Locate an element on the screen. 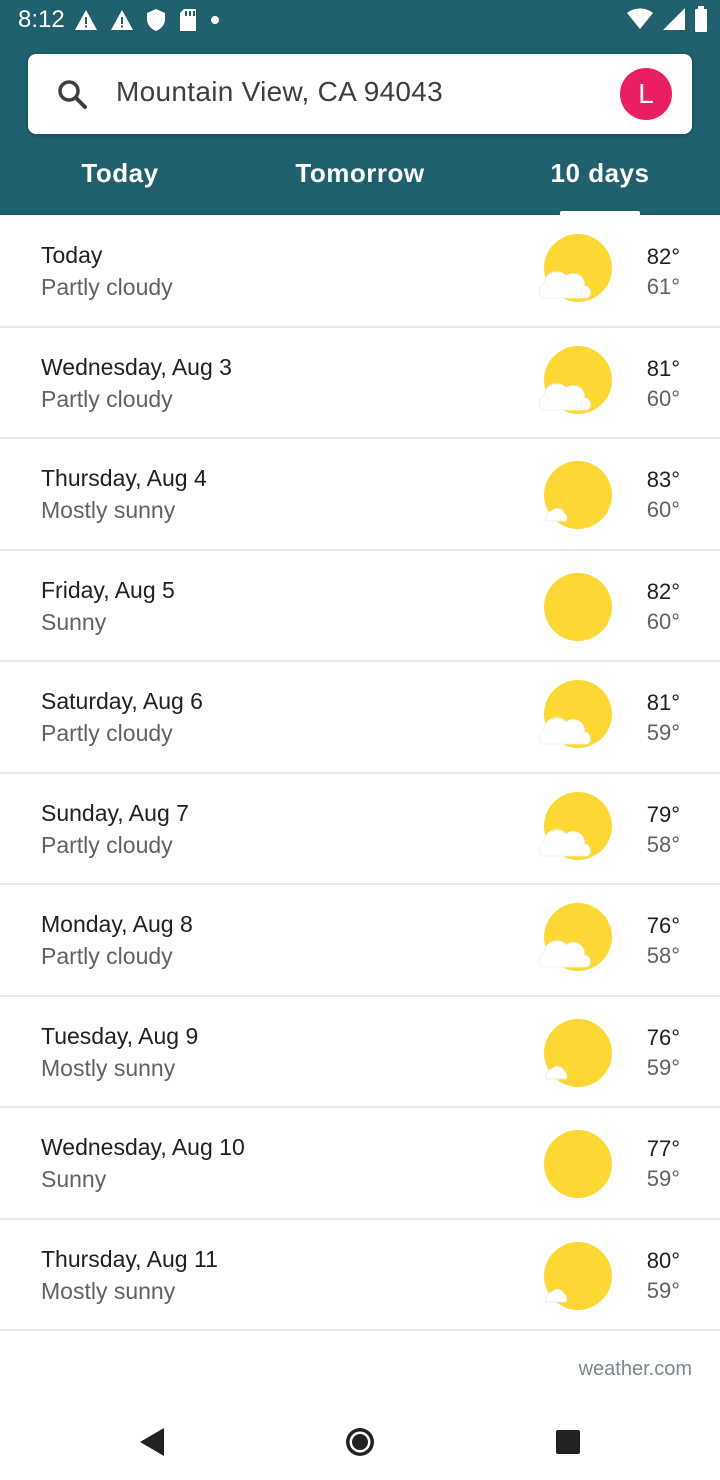  recents-icon is located at coordinates (568, 1442).